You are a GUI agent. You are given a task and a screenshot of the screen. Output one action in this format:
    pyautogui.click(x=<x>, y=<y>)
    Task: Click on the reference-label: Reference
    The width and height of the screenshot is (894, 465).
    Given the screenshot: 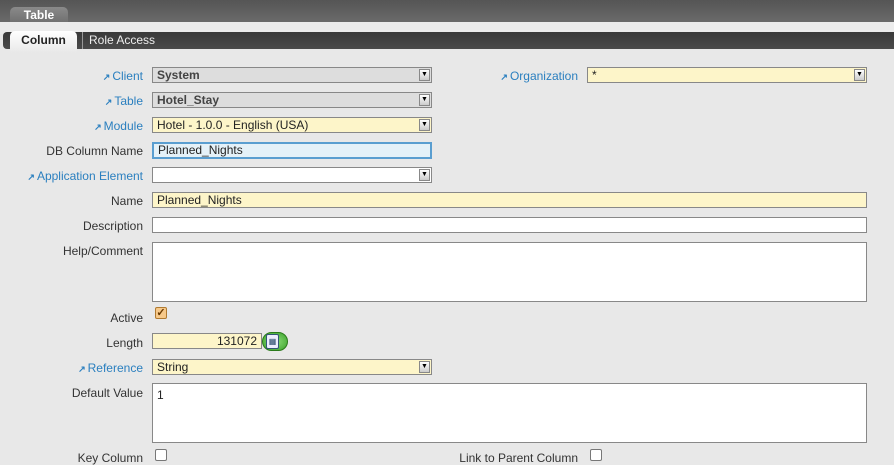 What is the action you would take?
    pyautogui.click(x=110, y=368)
    